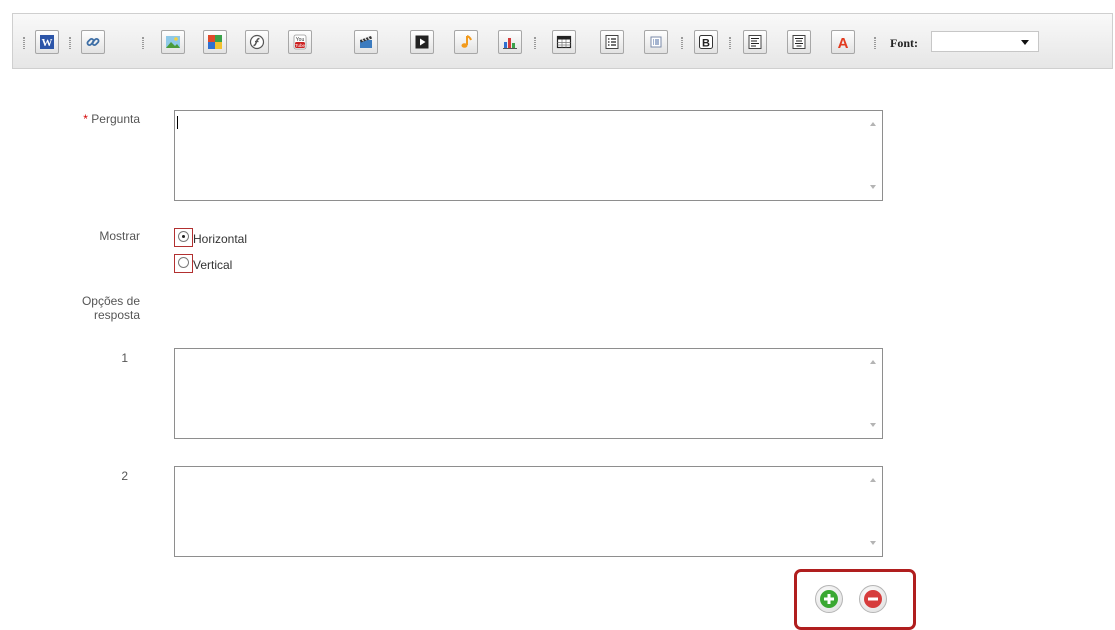 The height and width of the screenshot is (630, 1115). I want to click on radio-vertical: Vertical, so click(203, 263).